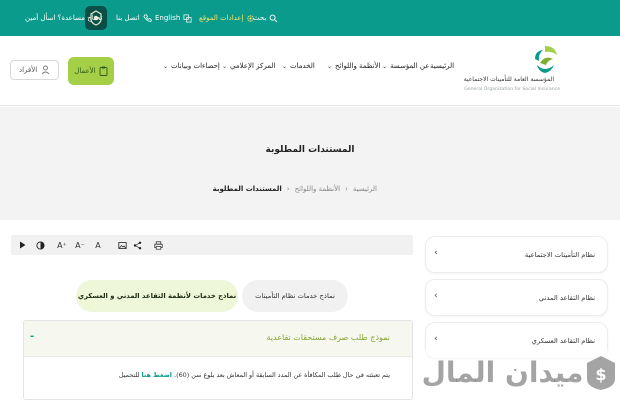  I want to click on side-item-label: نظام التقاعد العسكري, so click(563, 341).